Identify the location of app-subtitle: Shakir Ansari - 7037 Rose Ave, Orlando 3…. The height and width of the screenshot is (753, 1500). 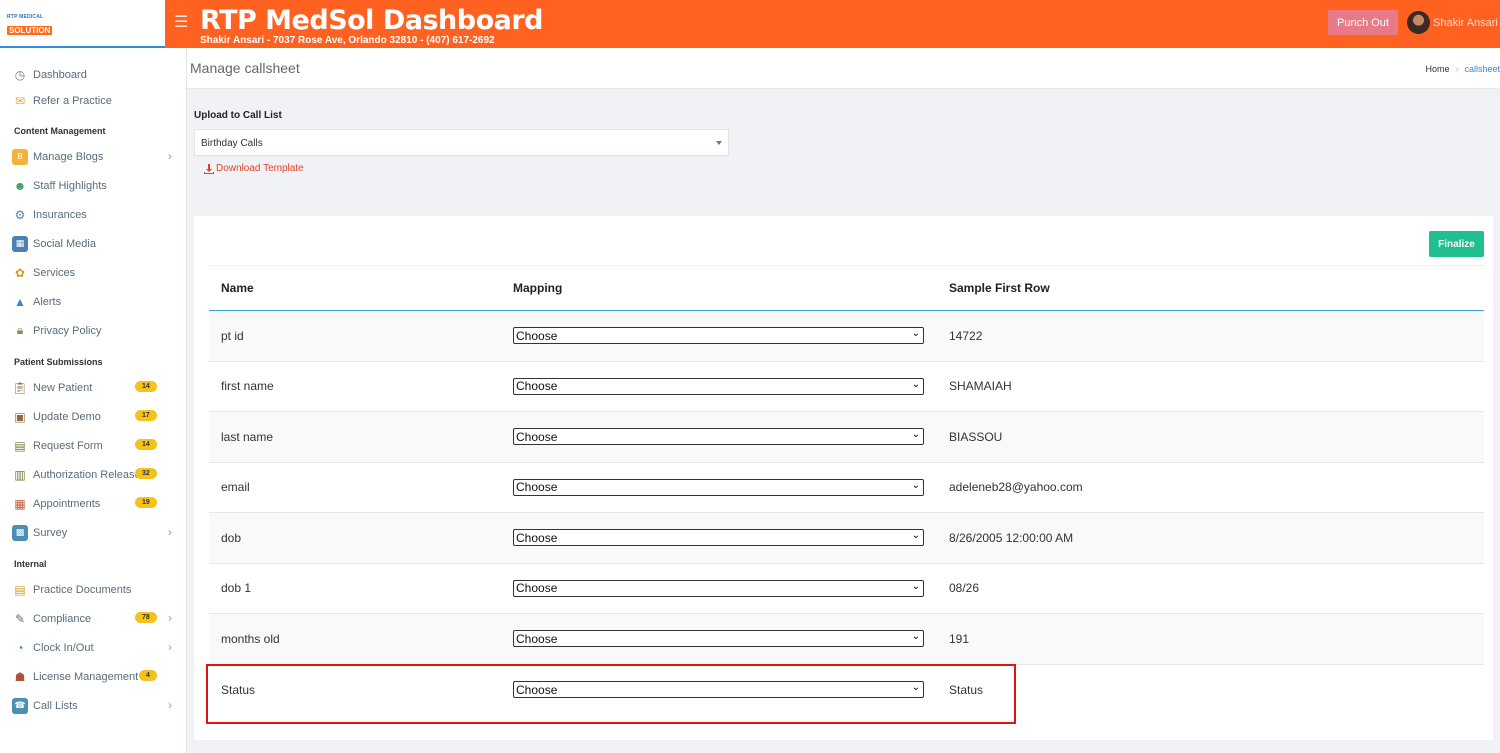
(347, 40).